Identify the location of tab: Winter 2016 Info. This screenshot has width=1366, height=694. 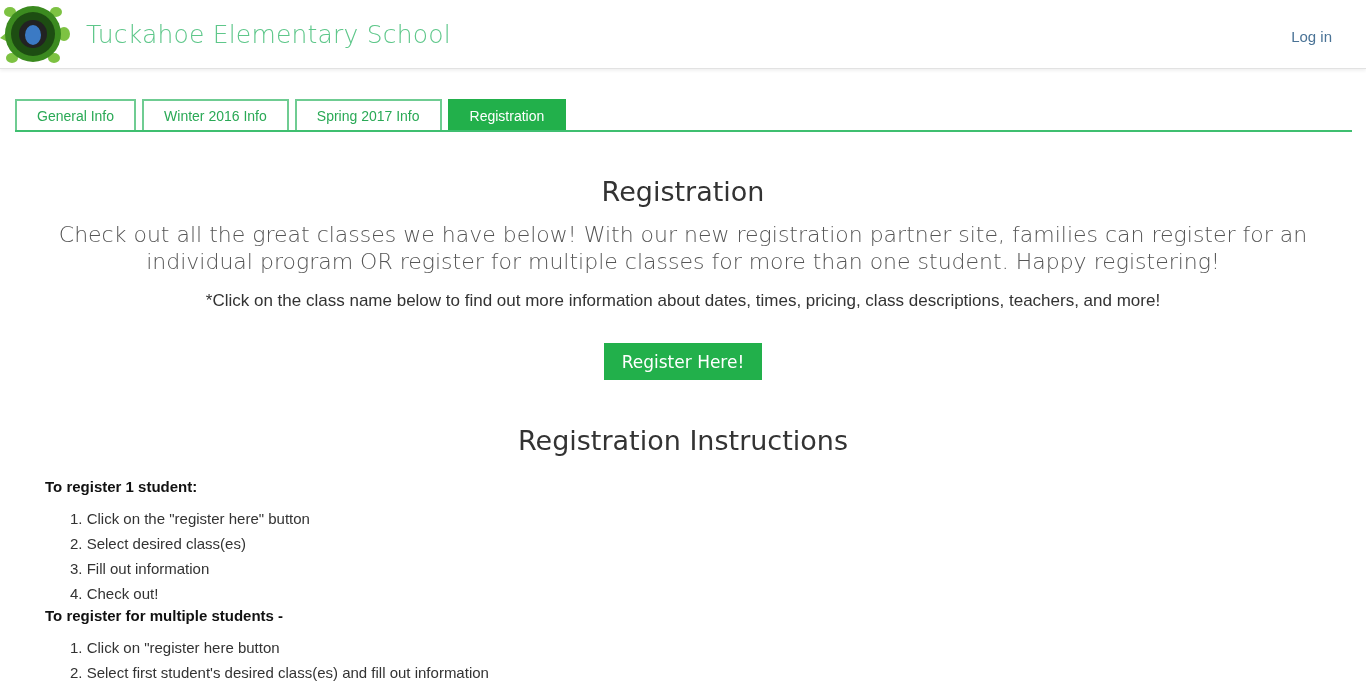
(215, 114).